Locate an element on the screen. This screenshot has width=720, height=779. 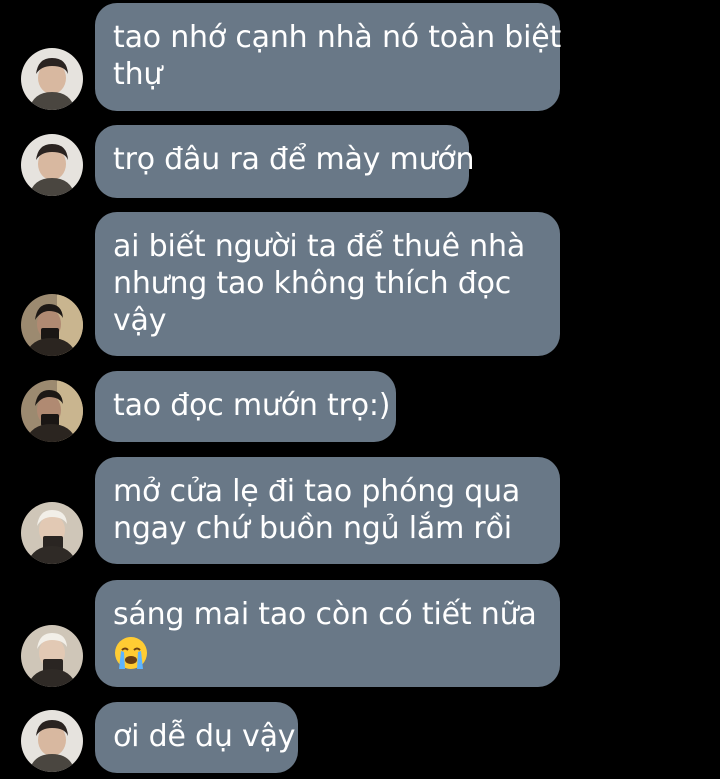
message-bubble: sáng mai tao còn có tiết nữa is located at coordinates (327, 633).